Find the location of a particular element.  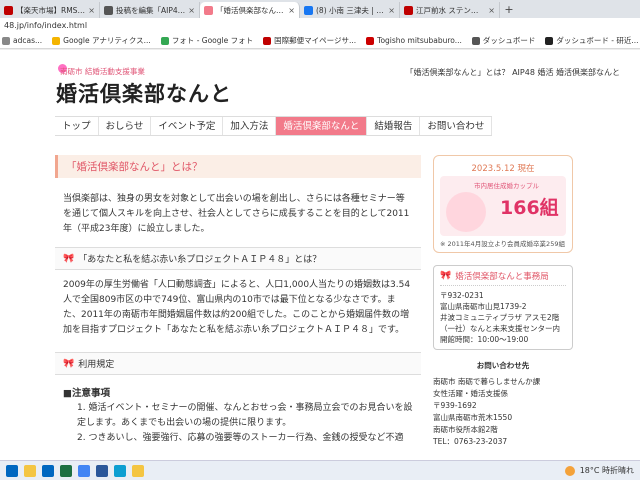

count-panel: 市内居住成婚カップル 166組 is located at coordinates (503, 206).